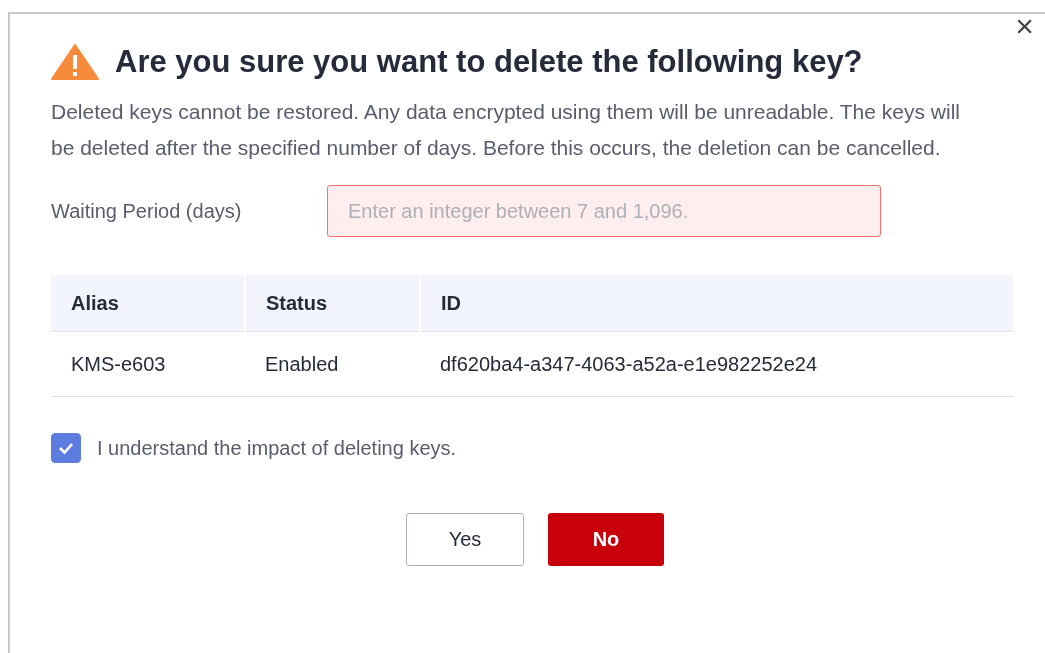  I want to click on primary-button: No, so click(606, 539).